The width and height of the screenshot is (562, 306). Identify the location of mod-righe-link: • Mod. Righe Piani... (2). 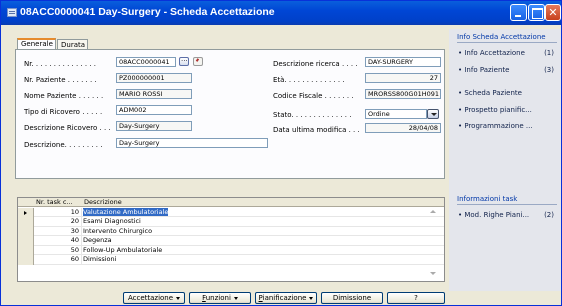
(509, 215).